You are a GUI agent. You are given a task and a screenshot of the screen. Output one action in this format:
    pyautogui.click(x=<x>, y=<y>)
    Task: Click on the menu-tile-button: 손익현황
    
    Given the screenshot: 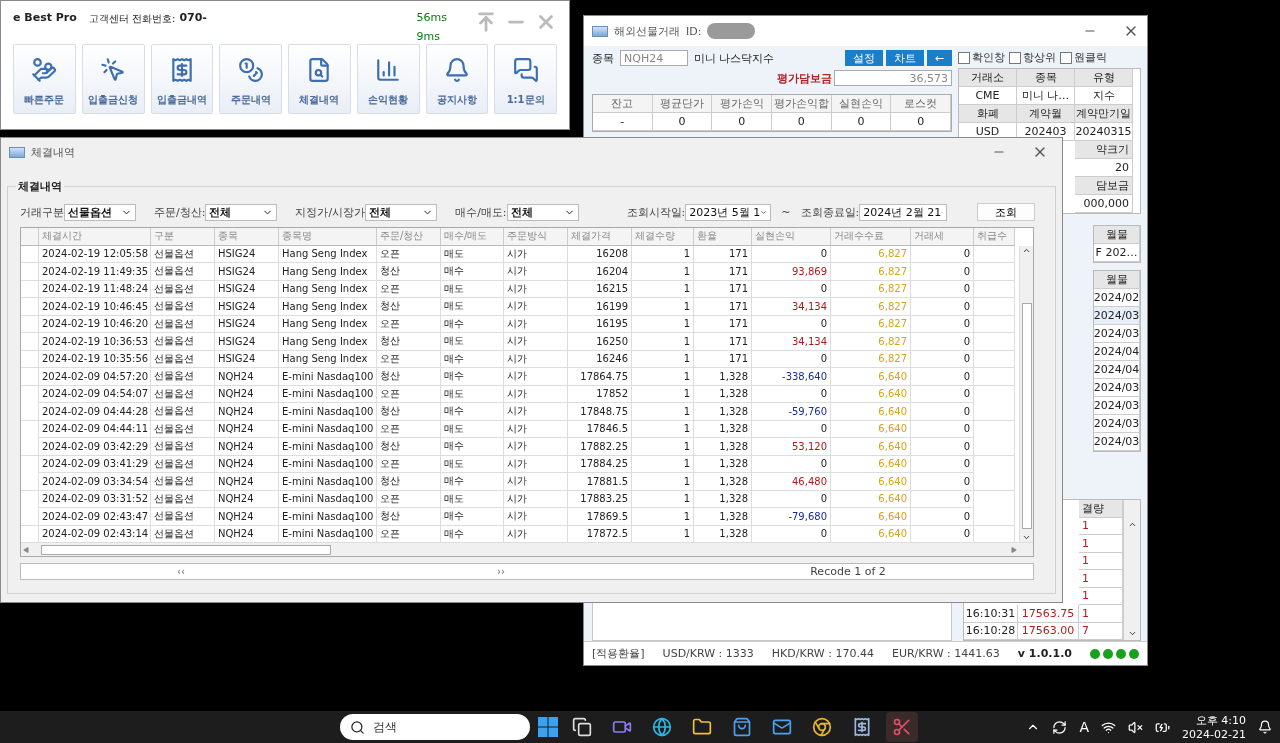 What is the action you would take?
    pyautogui.click(x=388, y=79)
    